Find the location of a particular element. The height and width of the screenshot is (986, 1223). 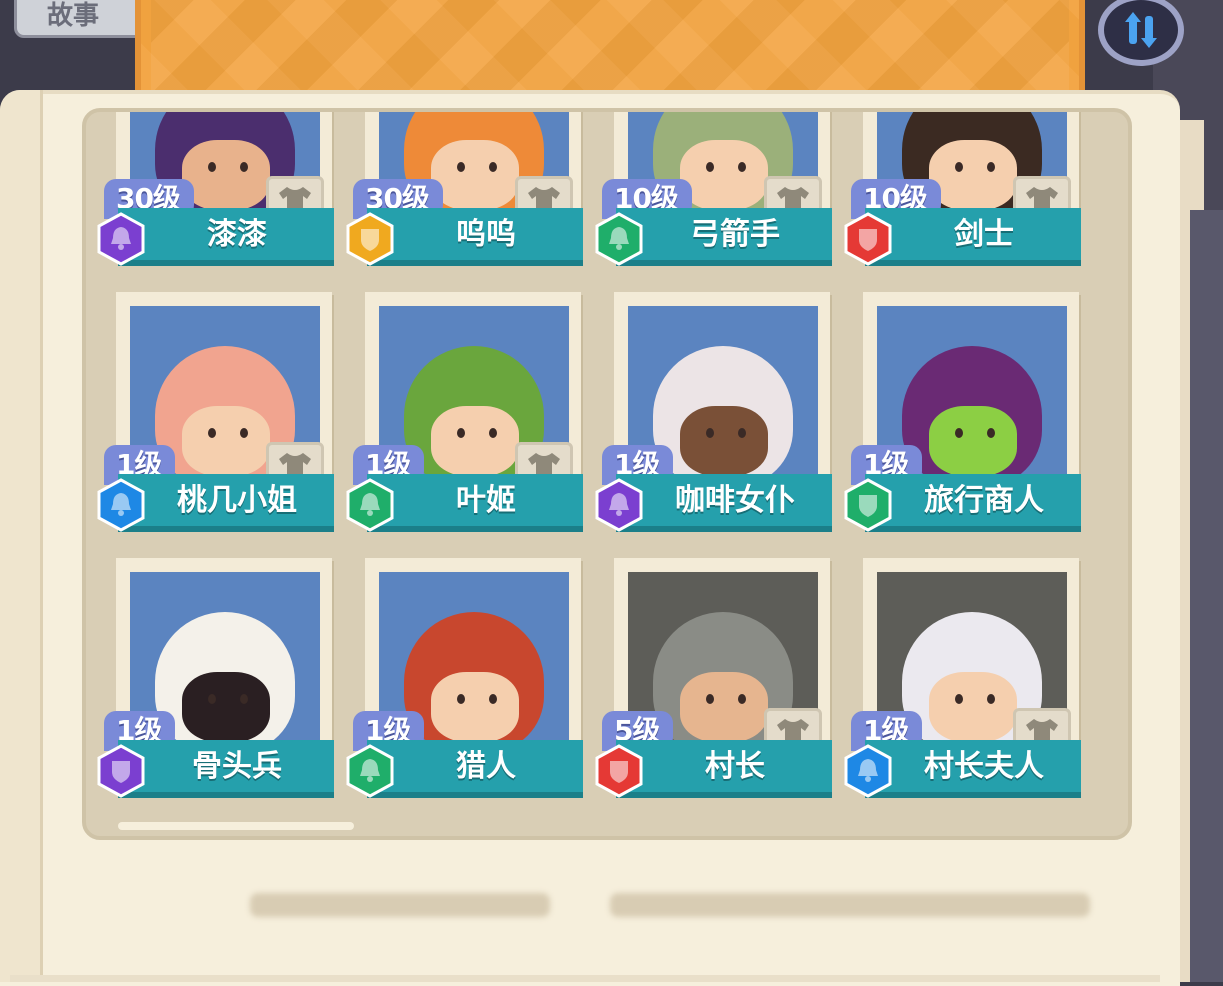

character-card: 1级 桃几小姐 is located at coordinates (216, 414).